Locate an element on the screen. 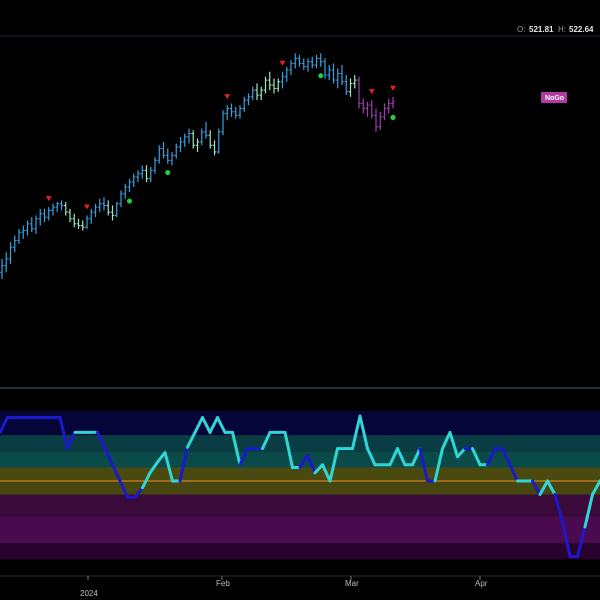  open-value: 521.81 is located at coordinates (541, 29).